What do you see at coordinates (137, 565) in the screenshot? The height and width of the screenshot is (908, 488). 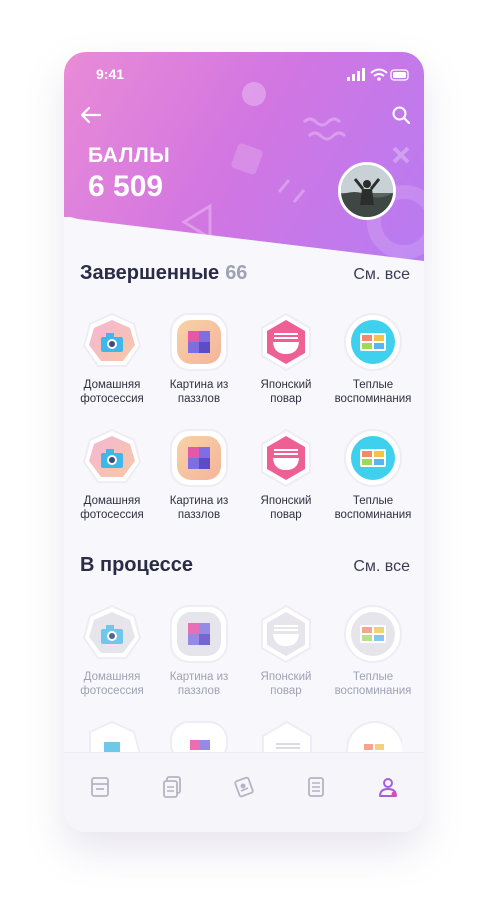 I see `in-progress-section-title: В процессе` at bounding box center [137, 565].